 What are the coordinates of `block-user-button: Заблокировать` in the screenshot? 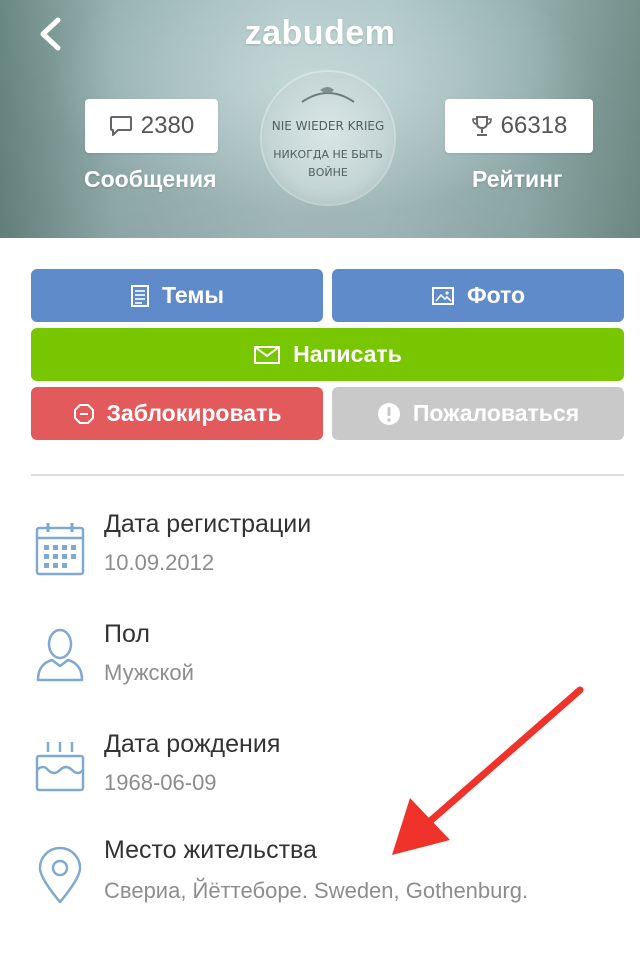 It's located at (177, 413).